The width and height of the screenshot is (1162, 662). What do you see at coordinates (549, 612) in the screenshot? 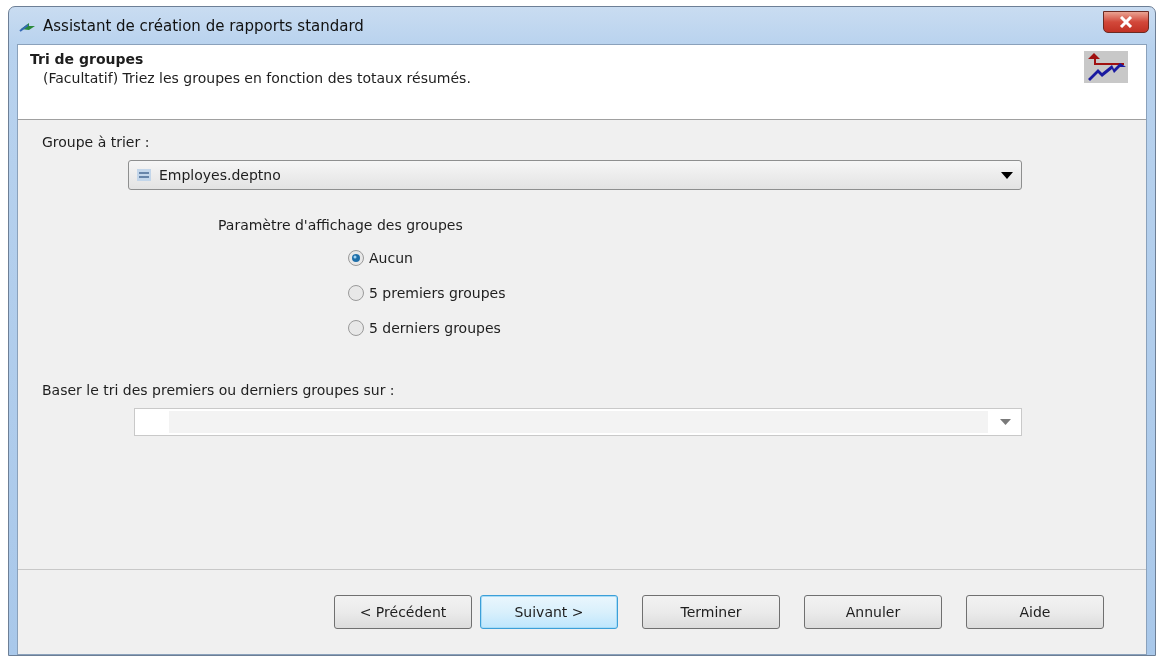
I see `wizard-button: Suivant >` at bounding box center [549, 612].